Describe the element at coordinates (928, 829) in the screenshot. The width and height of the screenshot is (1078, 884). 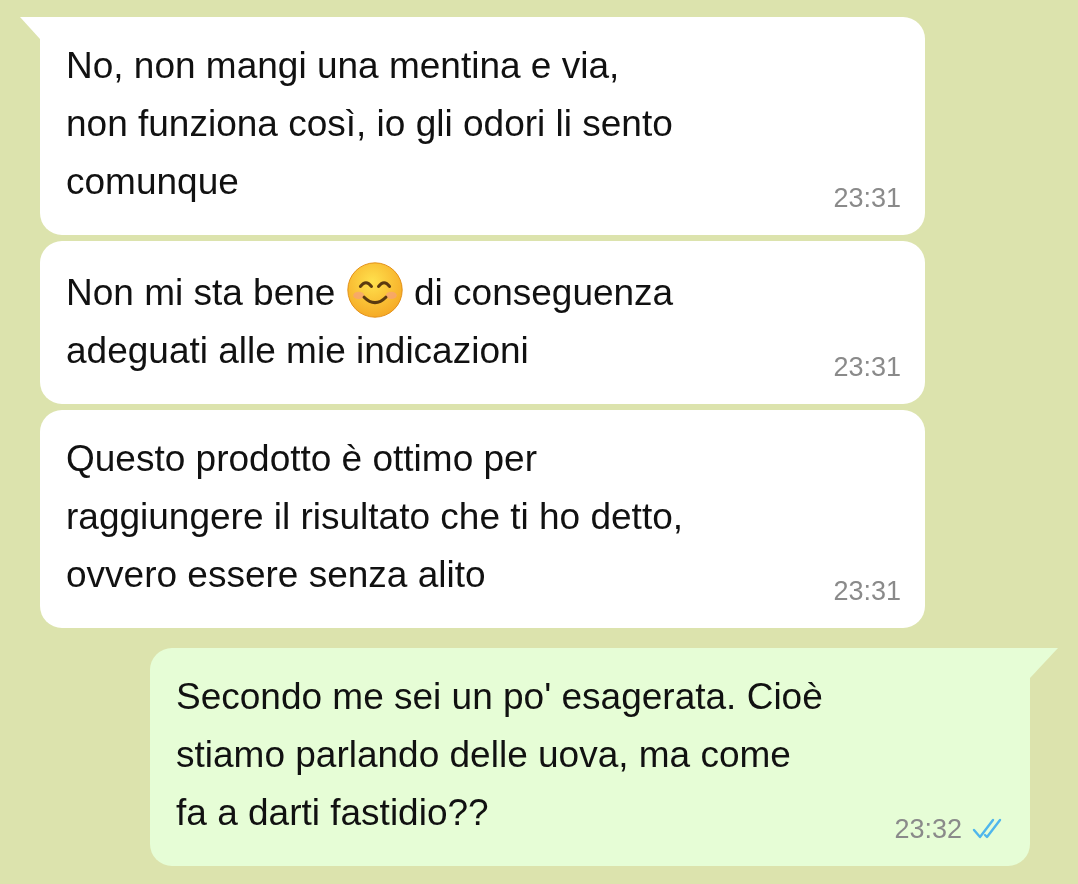
I see `message-time: 23:32` at that location.